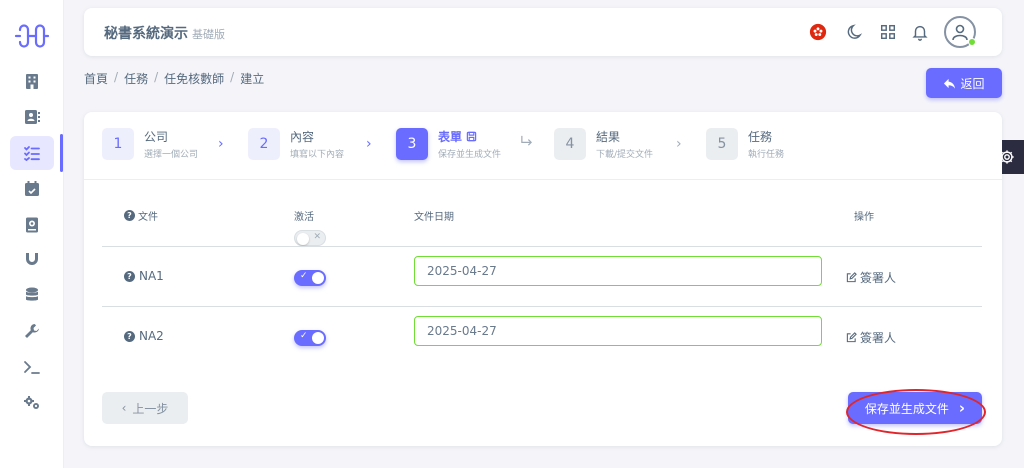  What do you see at coordinates (151, 336) in the screenshot?
I see `file-name: NA2` at bounding box center [151, 336].